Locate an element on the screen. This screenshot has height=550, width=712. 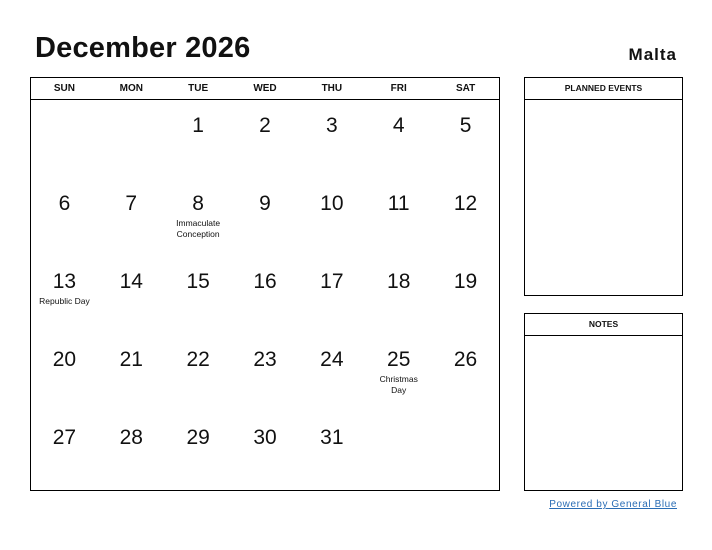
weekday-sat: SAT is located at coordinates (465, 88).